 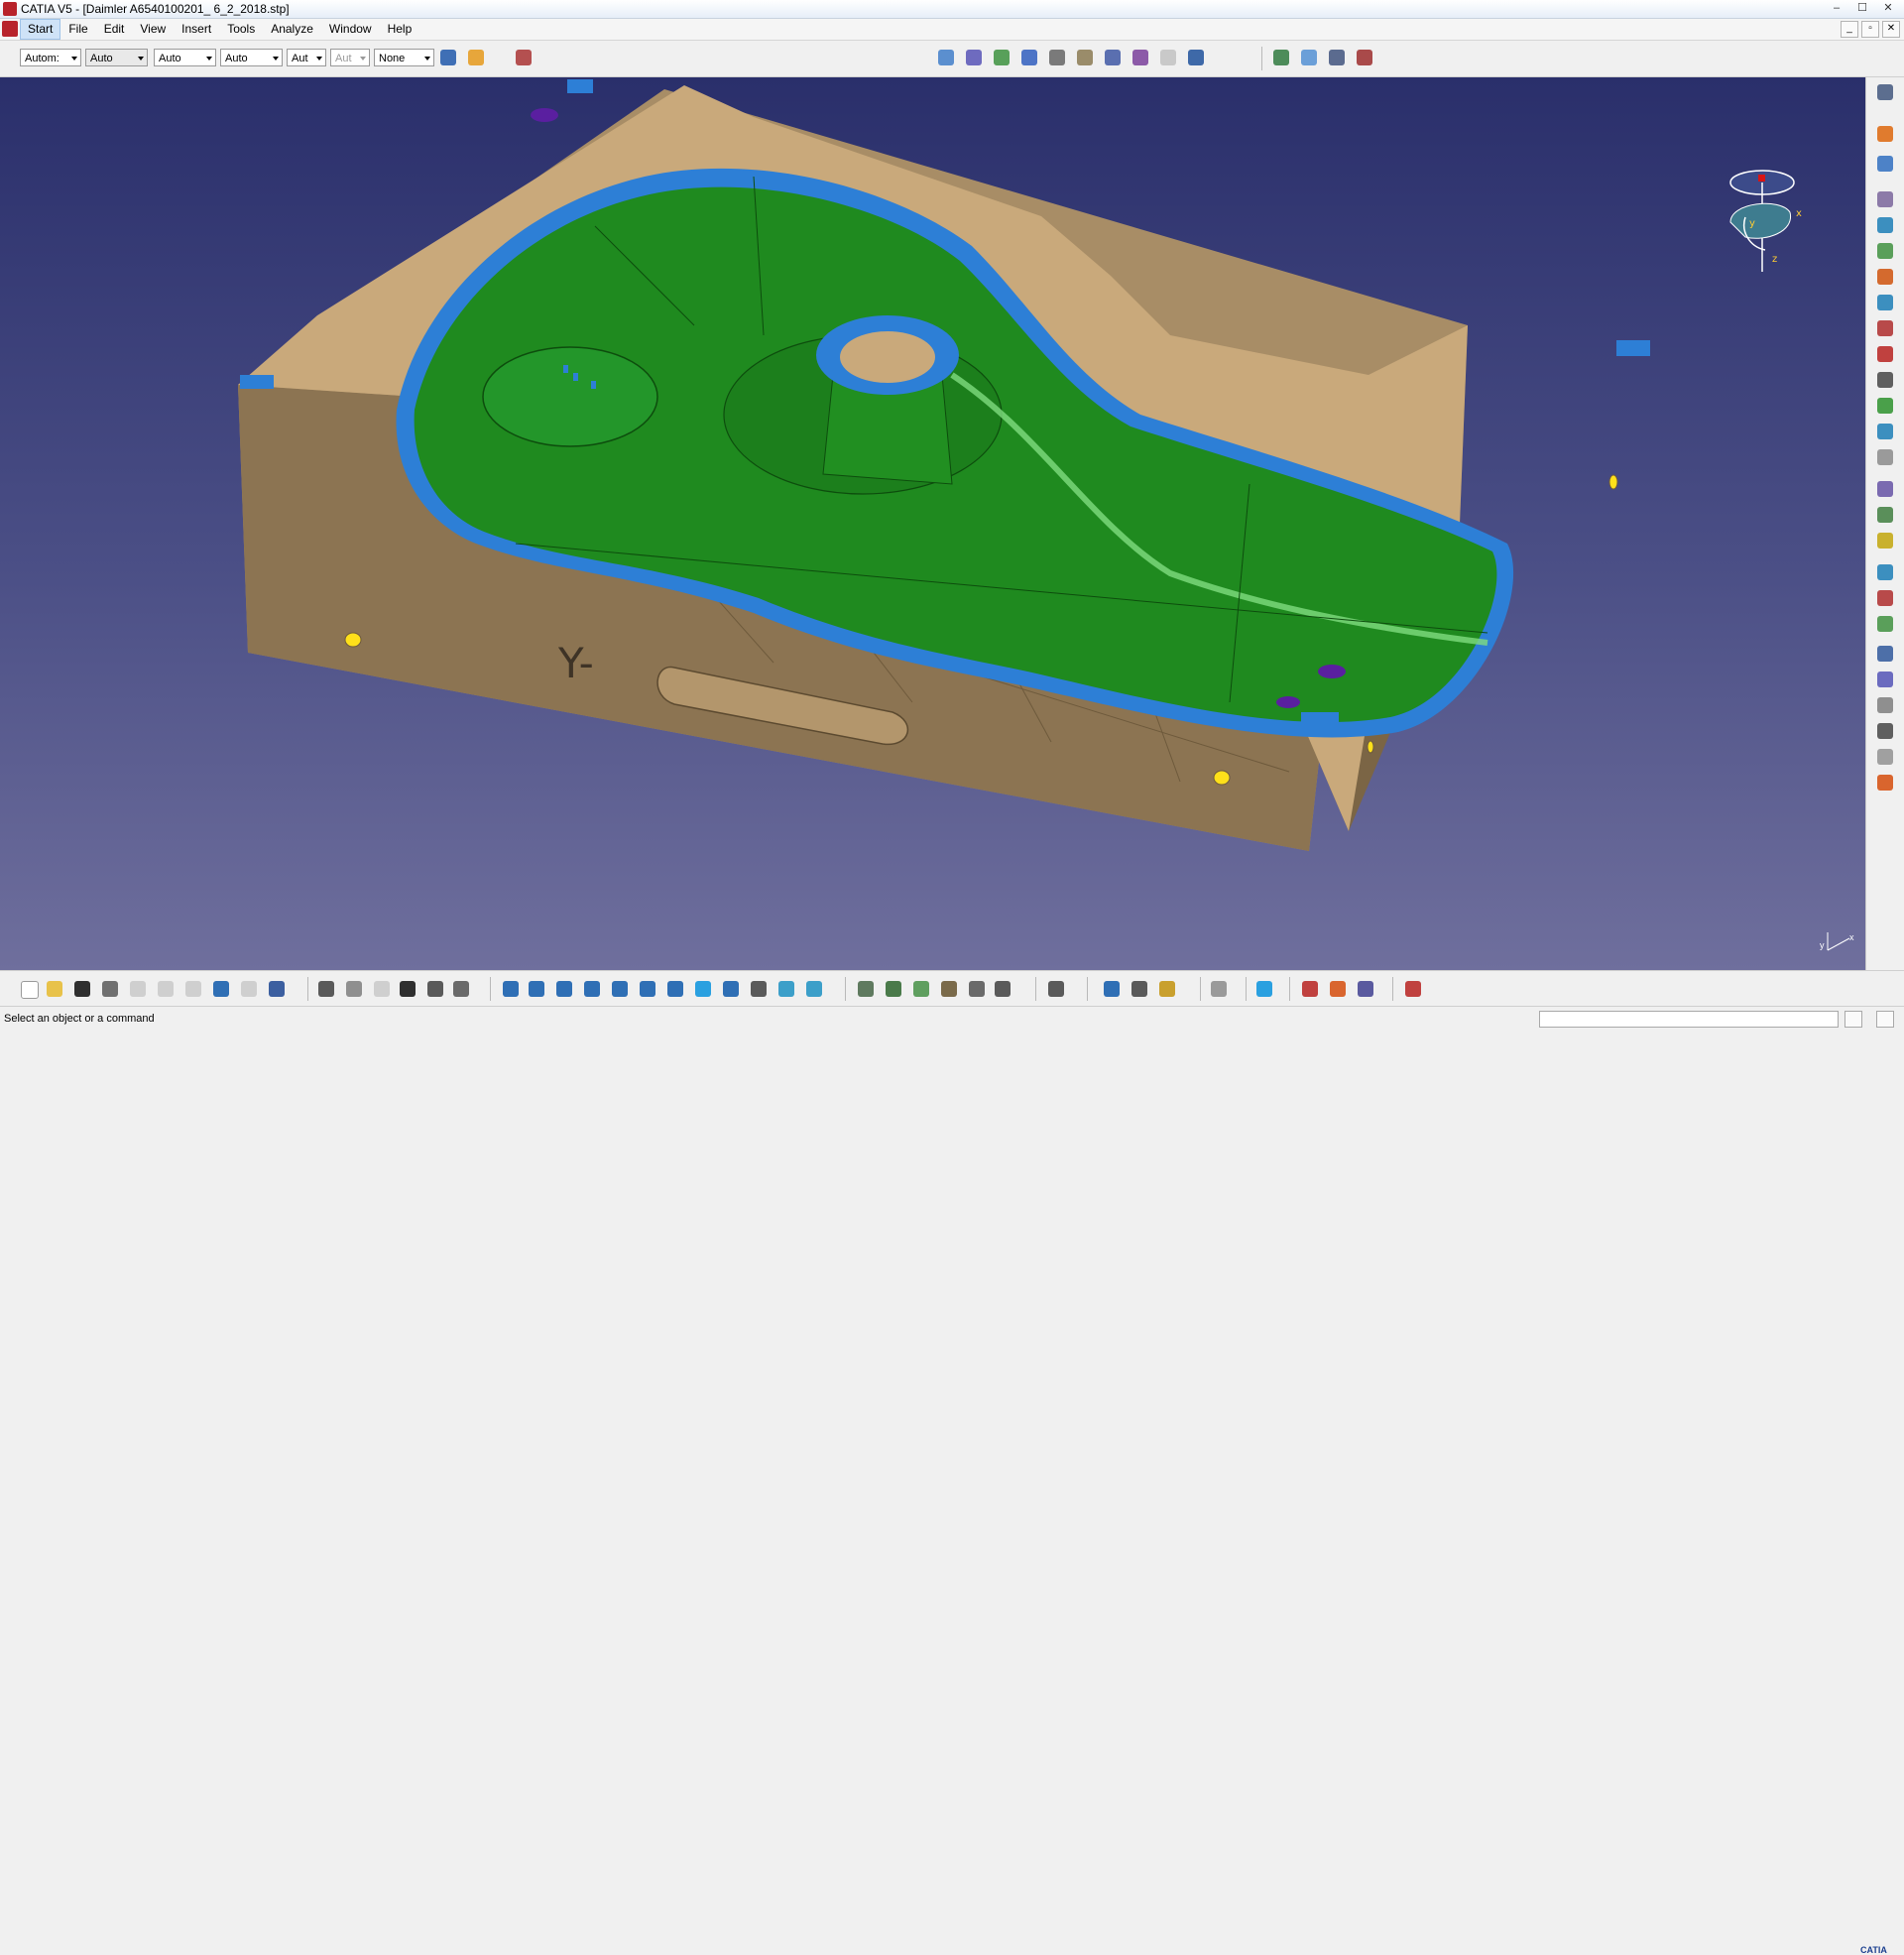 I want to click on transparency-dropdown: Auto, so click(x=116, y=58).